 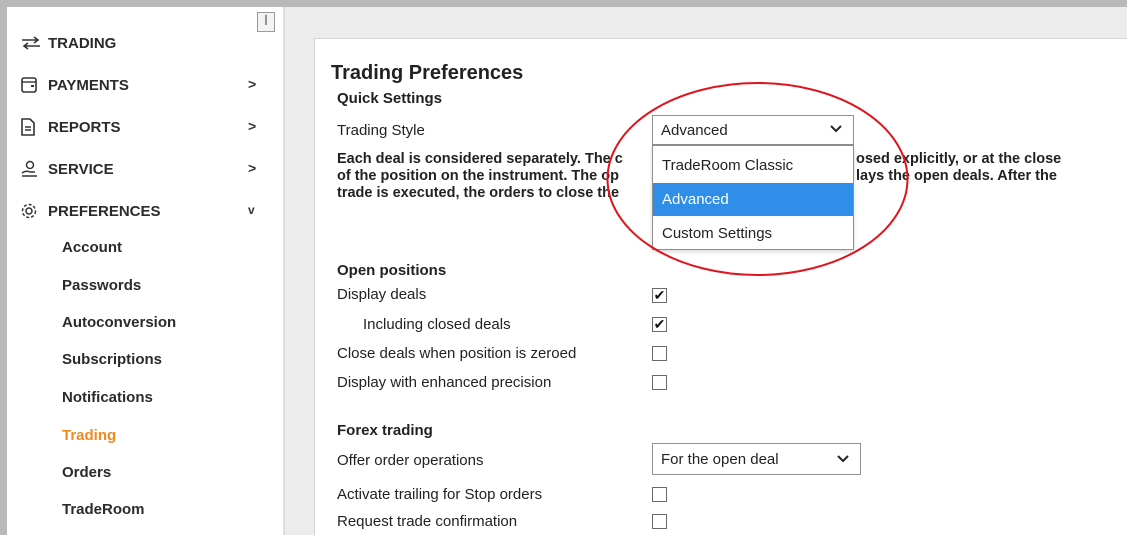 I want to click on hand-service-icon, so click(x=34, y=169).